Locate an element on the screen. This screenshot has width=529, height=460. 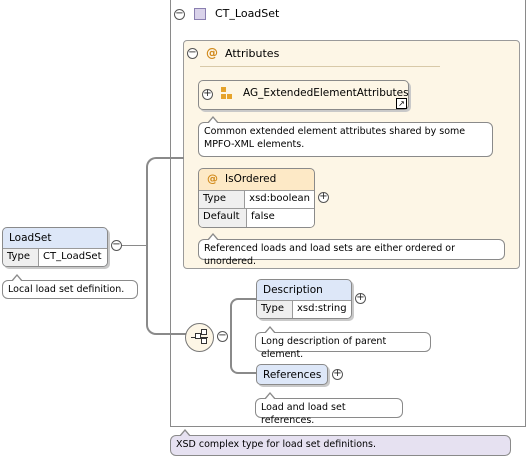
description-element-box: Description Type xsd:string is located at coordinates (304, 299).